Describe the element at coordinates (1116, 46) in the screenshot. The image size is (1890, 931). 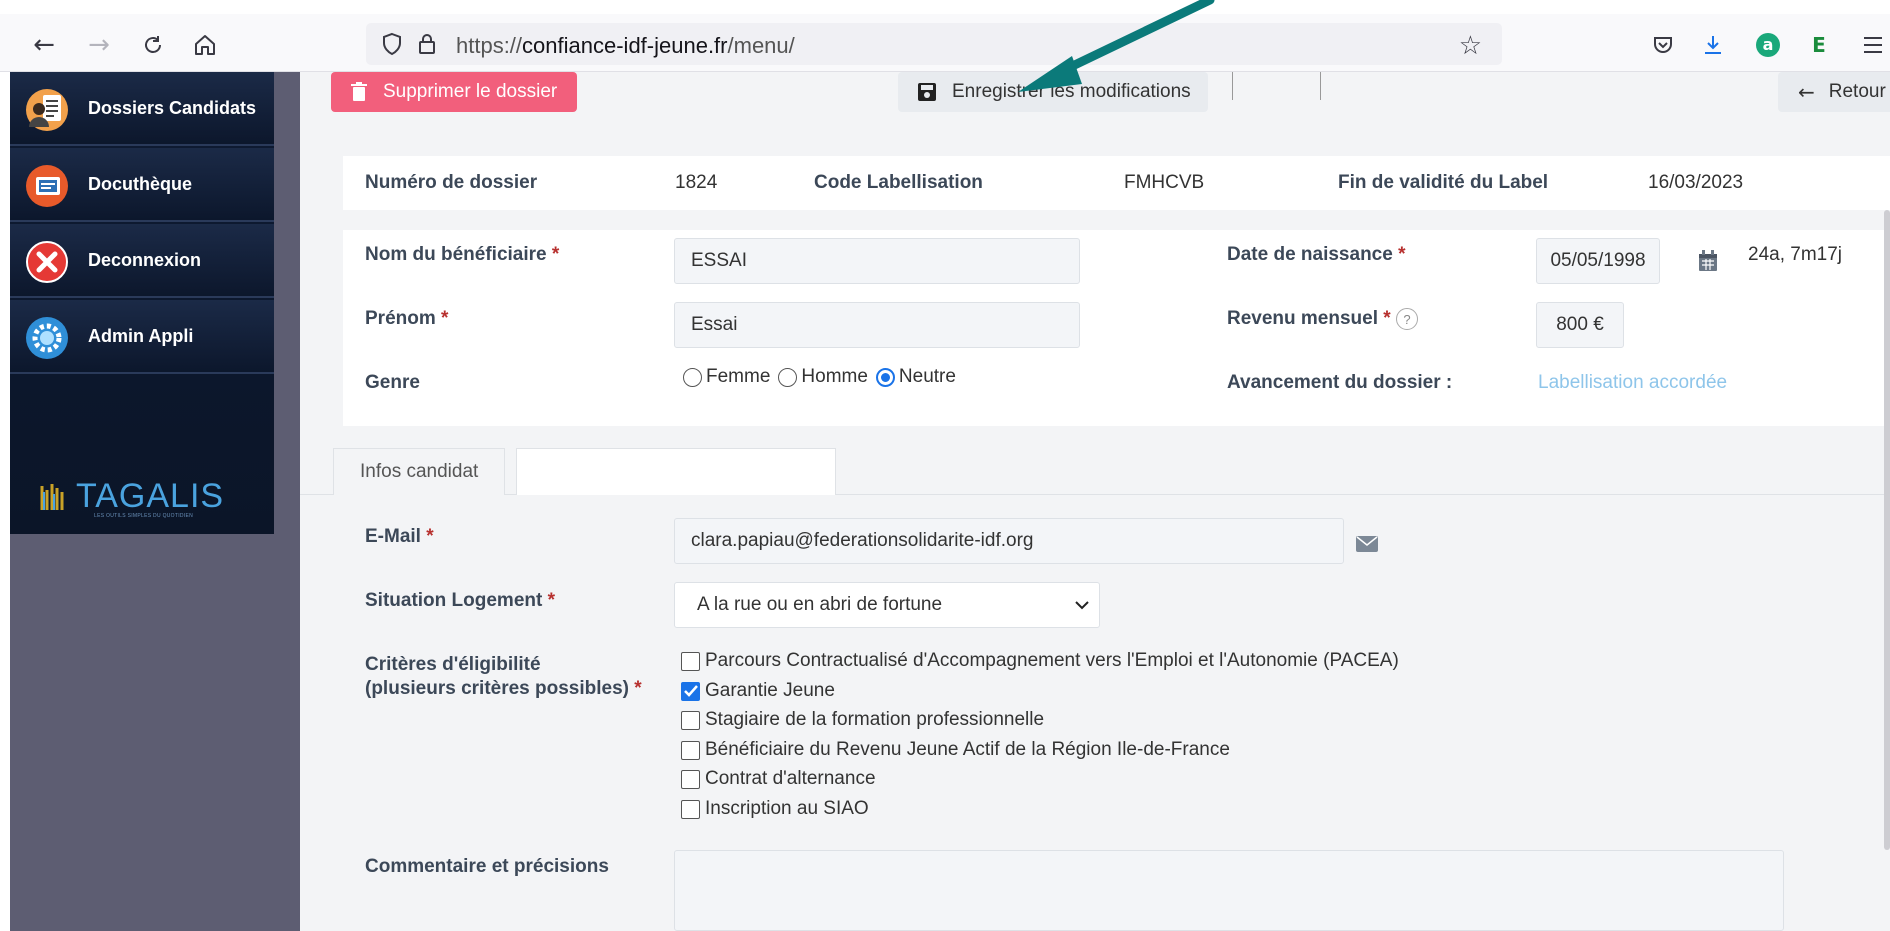
I see `annotation-arrow` at that location.